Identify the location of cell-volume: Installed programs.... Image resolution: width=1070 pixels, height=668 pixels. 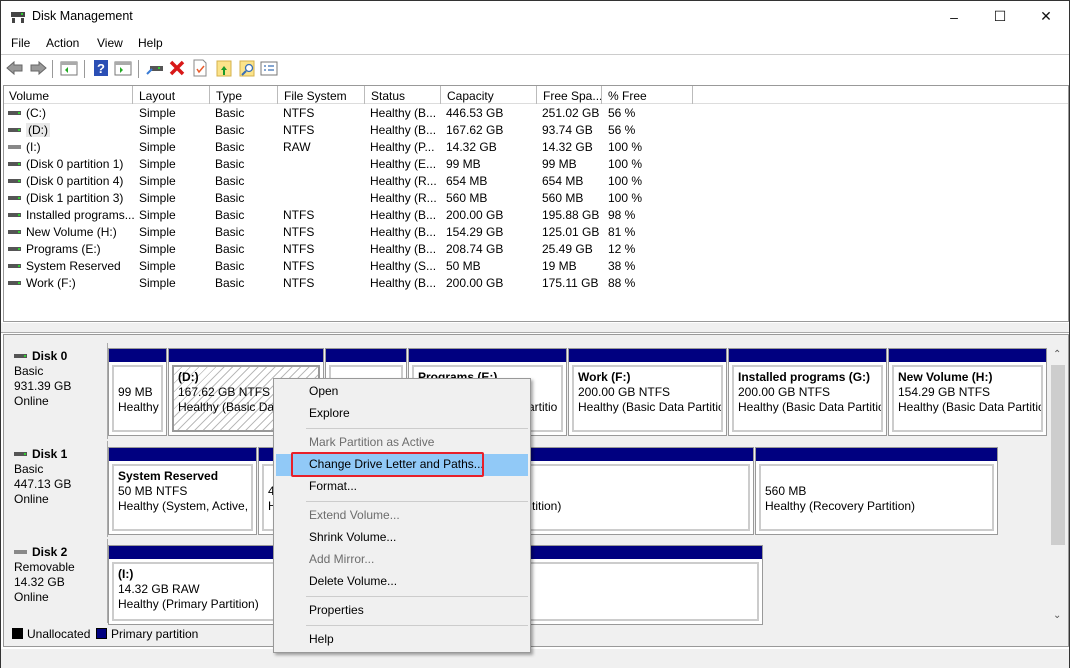
(72, 216).